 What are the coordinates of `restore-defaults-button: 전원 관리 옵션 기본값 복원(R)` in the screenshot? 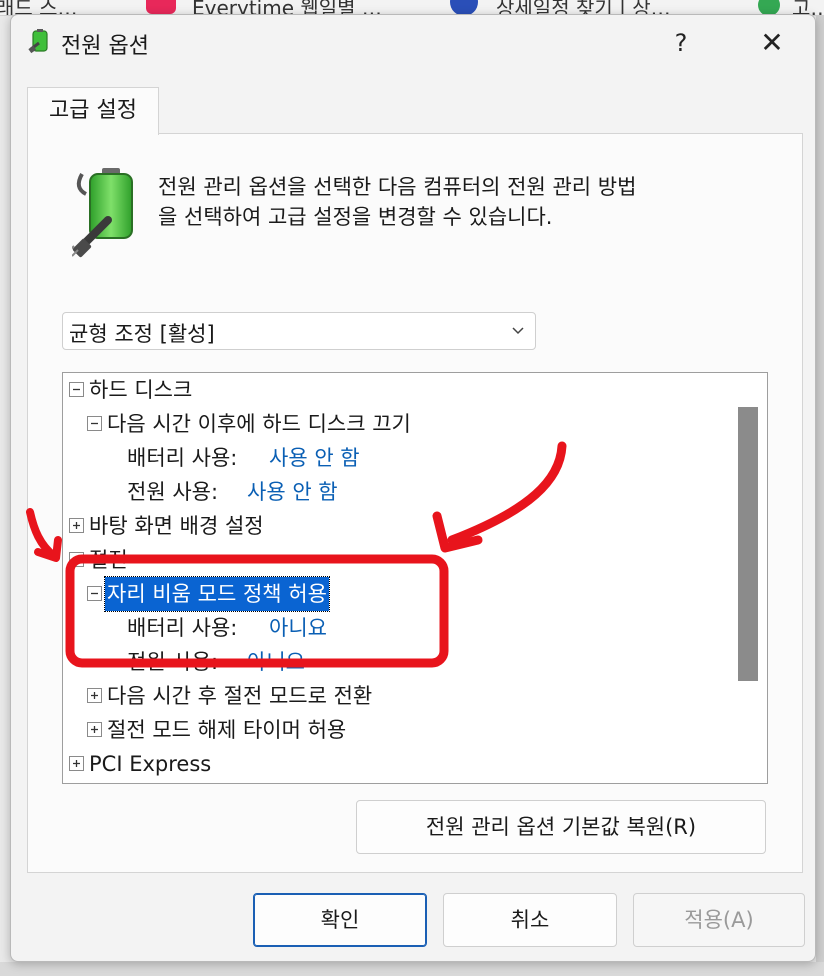 It's located at (561, 827).